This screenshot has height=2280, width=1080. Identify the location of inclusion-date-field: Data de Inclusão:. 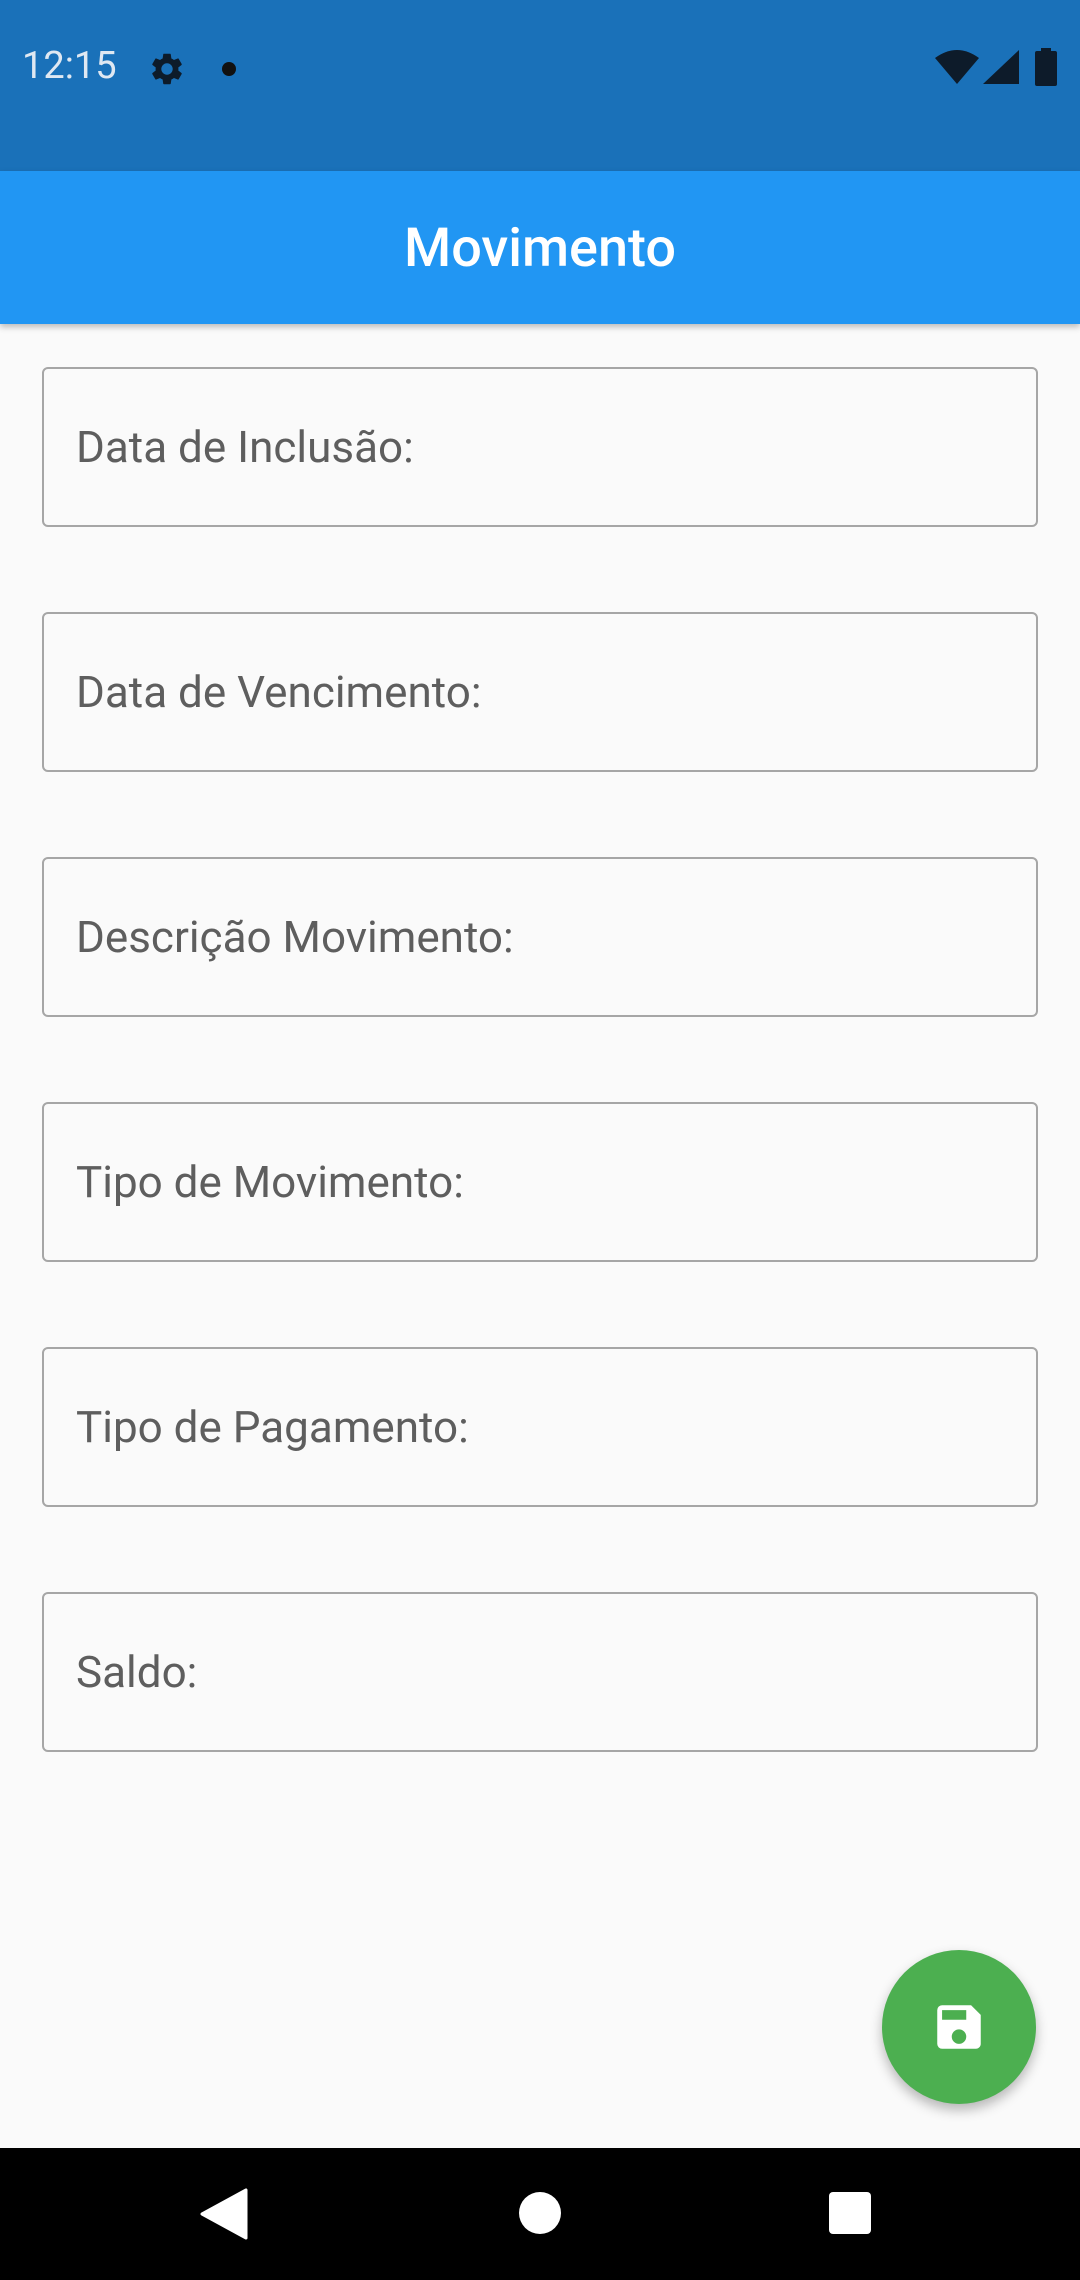
(540, 447).